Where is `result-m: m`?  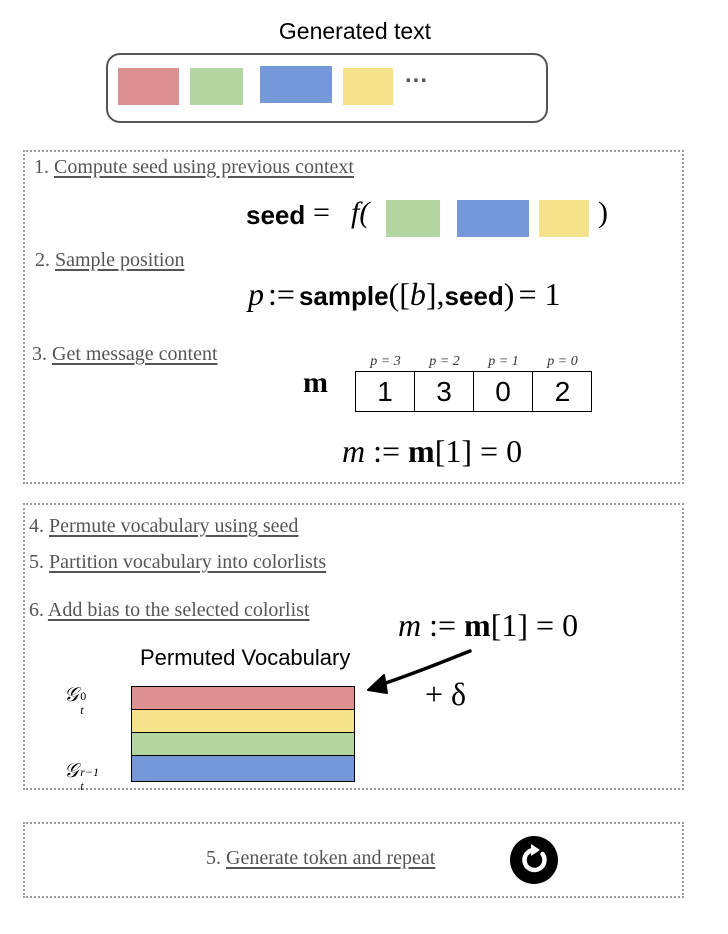 result-m: m is located at coordinates (354, 451).